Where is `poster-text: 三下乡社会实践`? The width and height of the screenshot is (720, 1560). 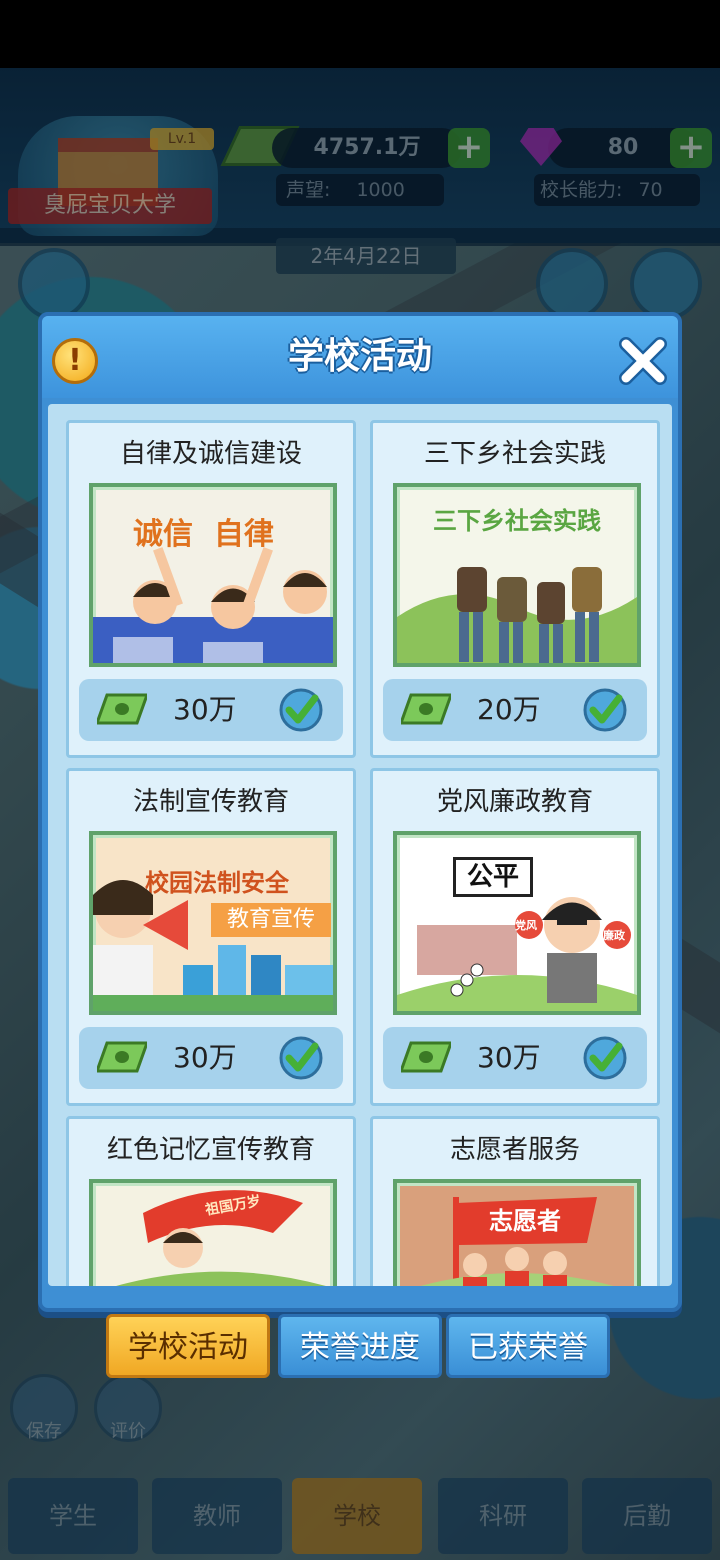 poster-text: 三下乡社会实践 is located at coordinates (517, 521).